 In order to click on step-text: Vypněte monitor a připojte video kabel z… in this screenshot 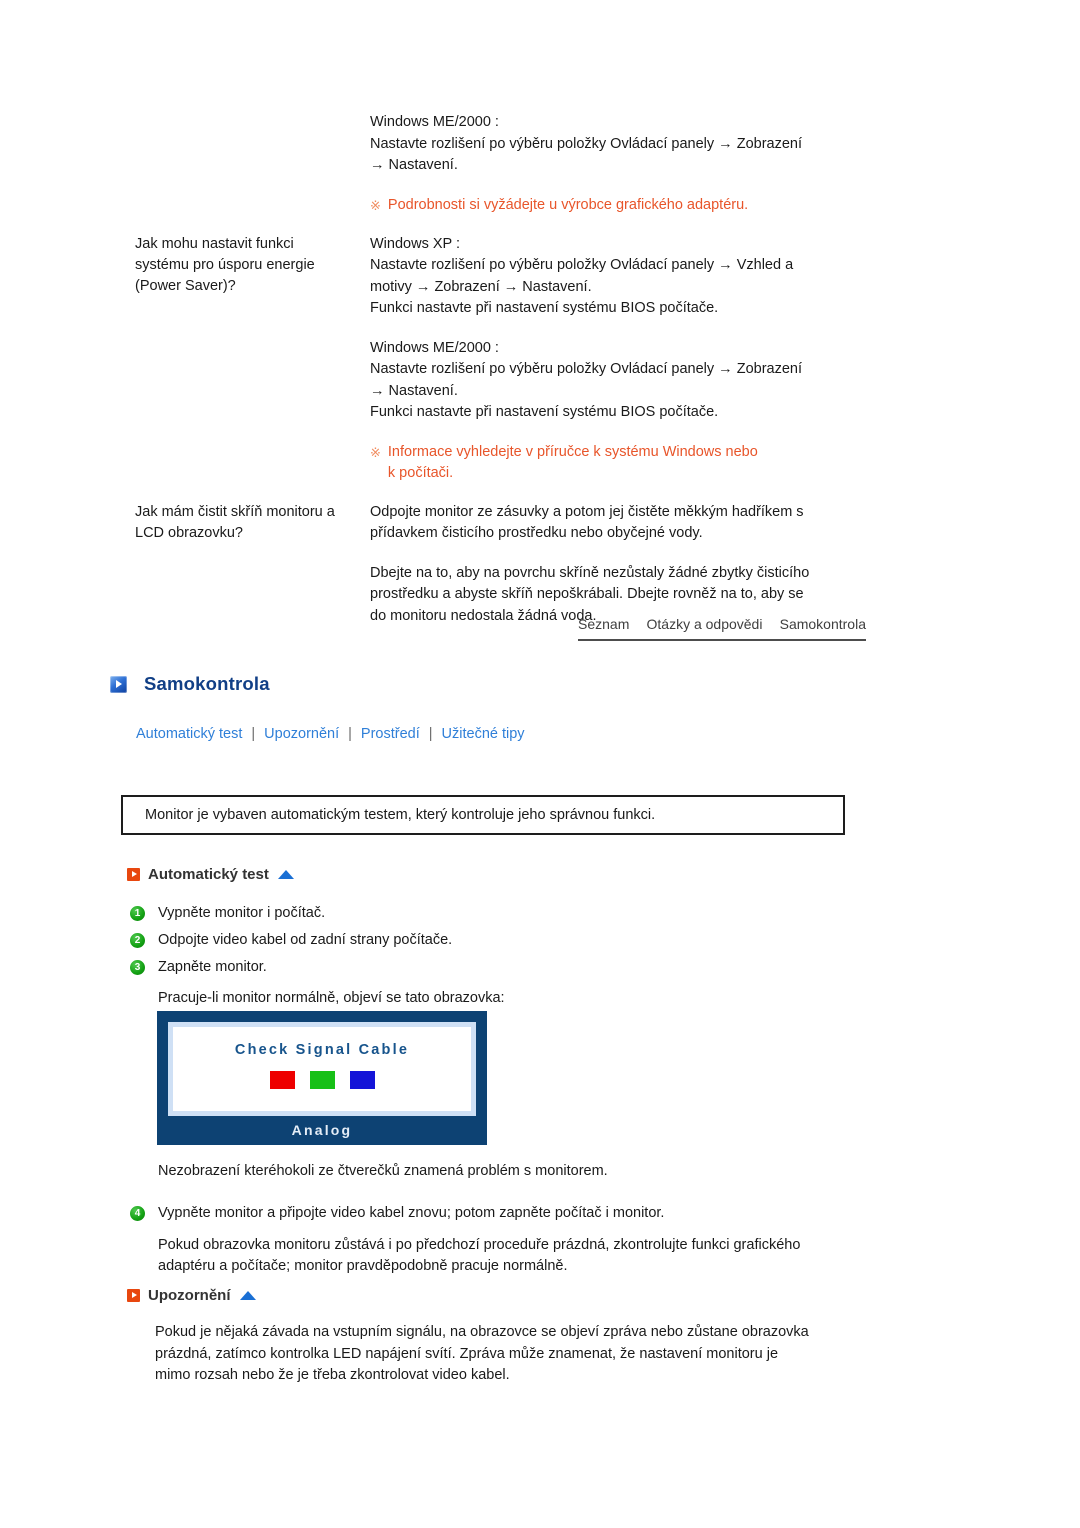, I will do `click(411, 1213)`.